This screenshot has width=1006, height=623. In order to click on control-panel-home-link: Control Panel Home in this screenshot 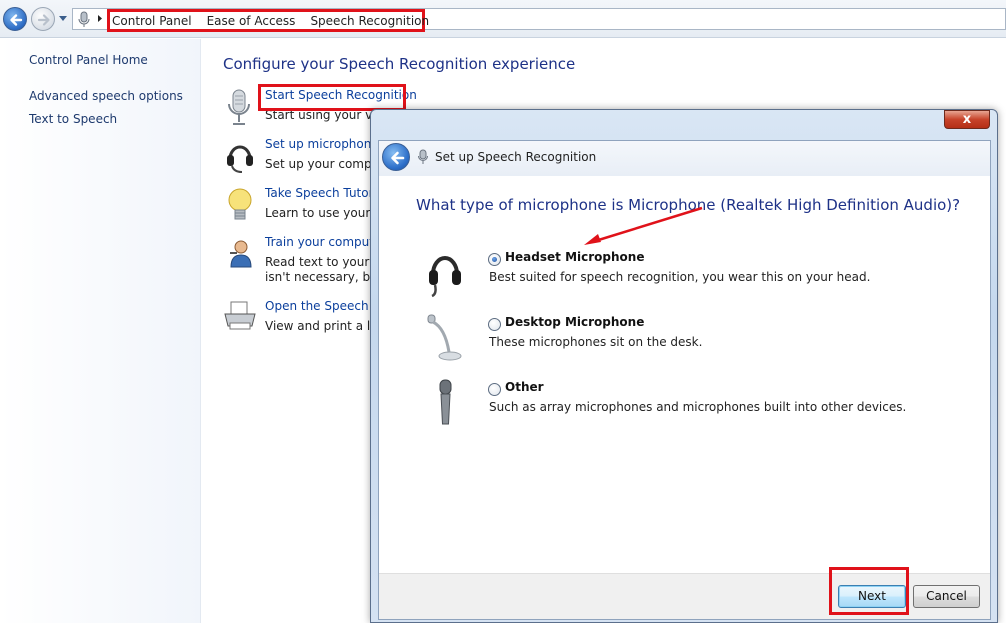, I will do `click(88, 60)`.